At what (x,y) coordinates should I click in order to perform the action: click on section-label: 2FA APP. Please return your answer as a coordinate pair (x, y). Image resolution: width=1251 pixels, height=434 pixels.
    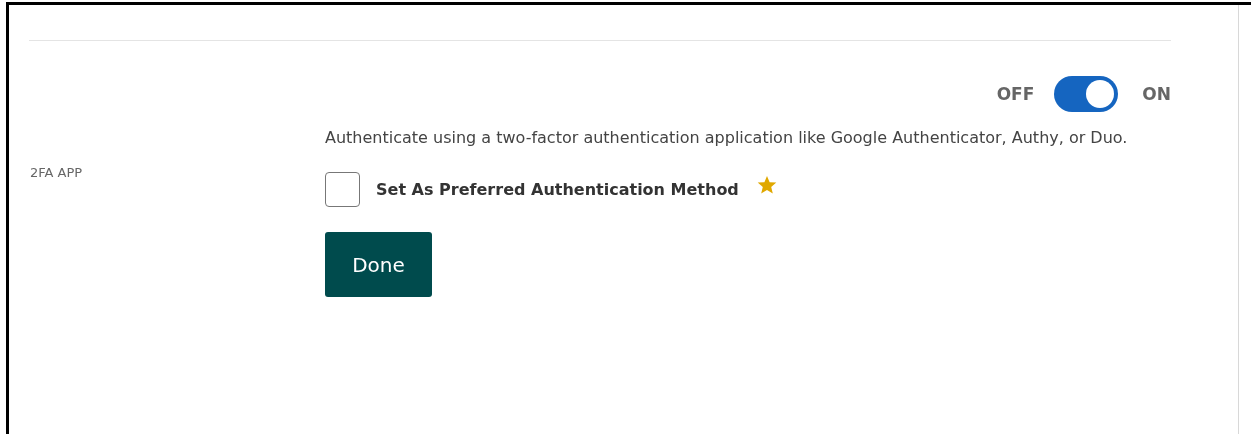
    Looking at the image, I should click on (56, 172).